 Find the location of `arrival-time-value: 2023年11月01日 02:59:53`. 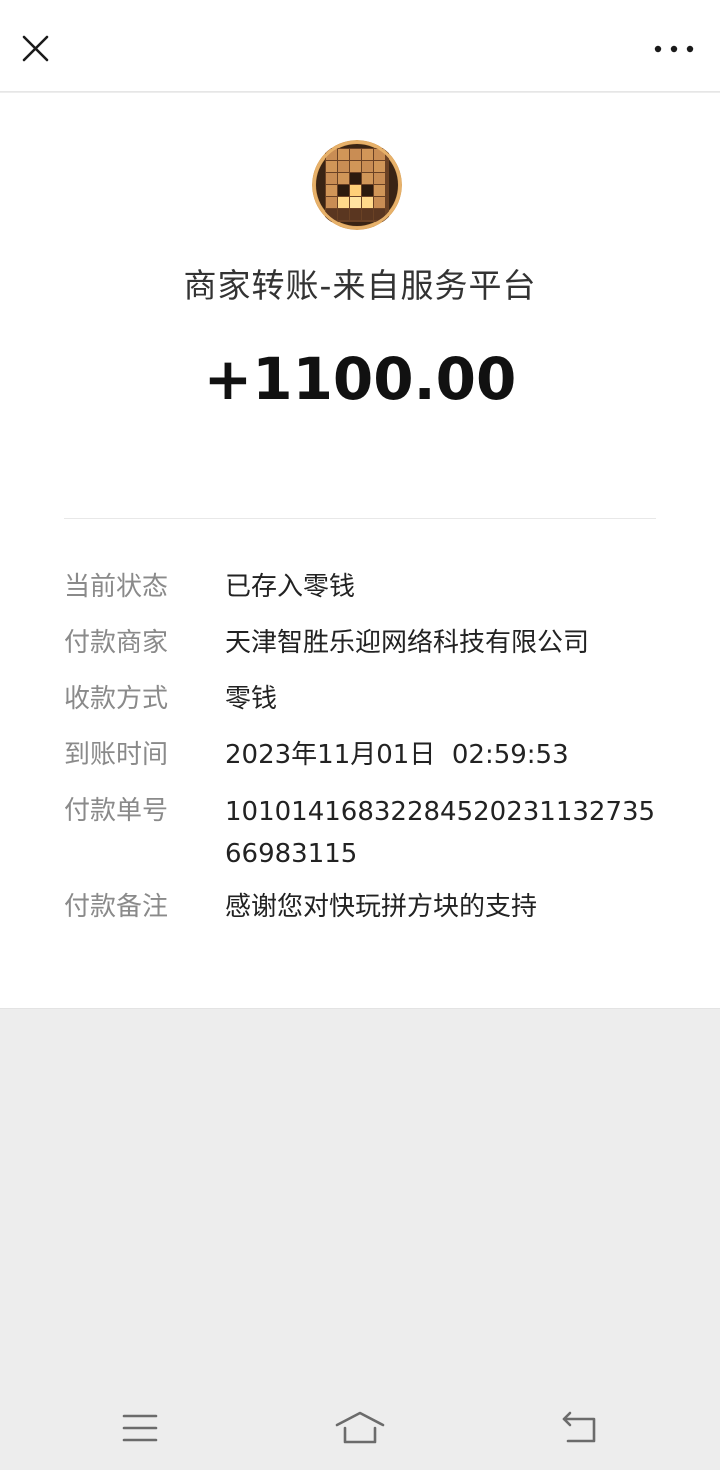

arrival-time-value: 2023年11月01日 02:59:53 is located at coordinates (397, 755).